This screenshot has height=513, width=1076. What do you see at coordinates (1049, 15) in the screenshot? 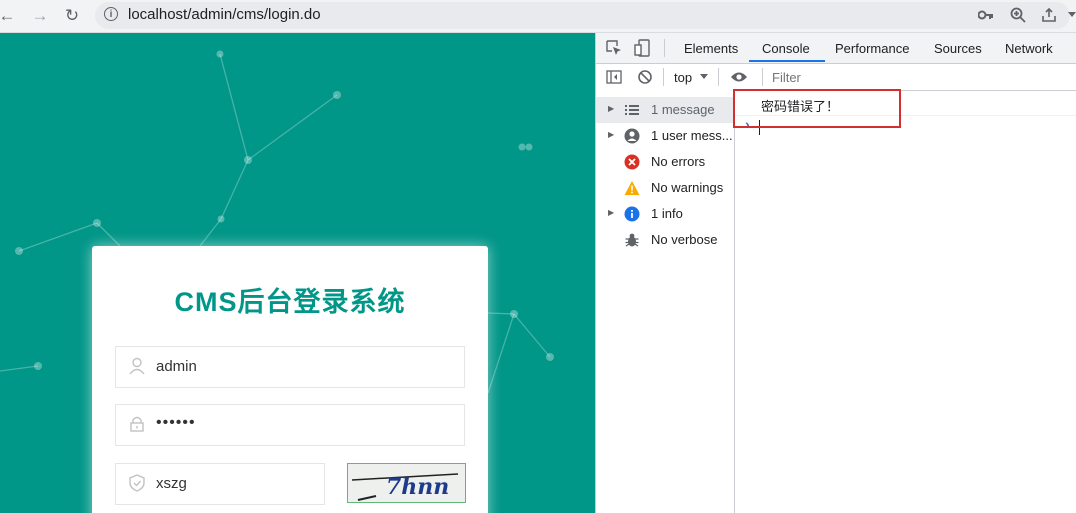
I see `share-icon` at bounding box center [1049, 15].